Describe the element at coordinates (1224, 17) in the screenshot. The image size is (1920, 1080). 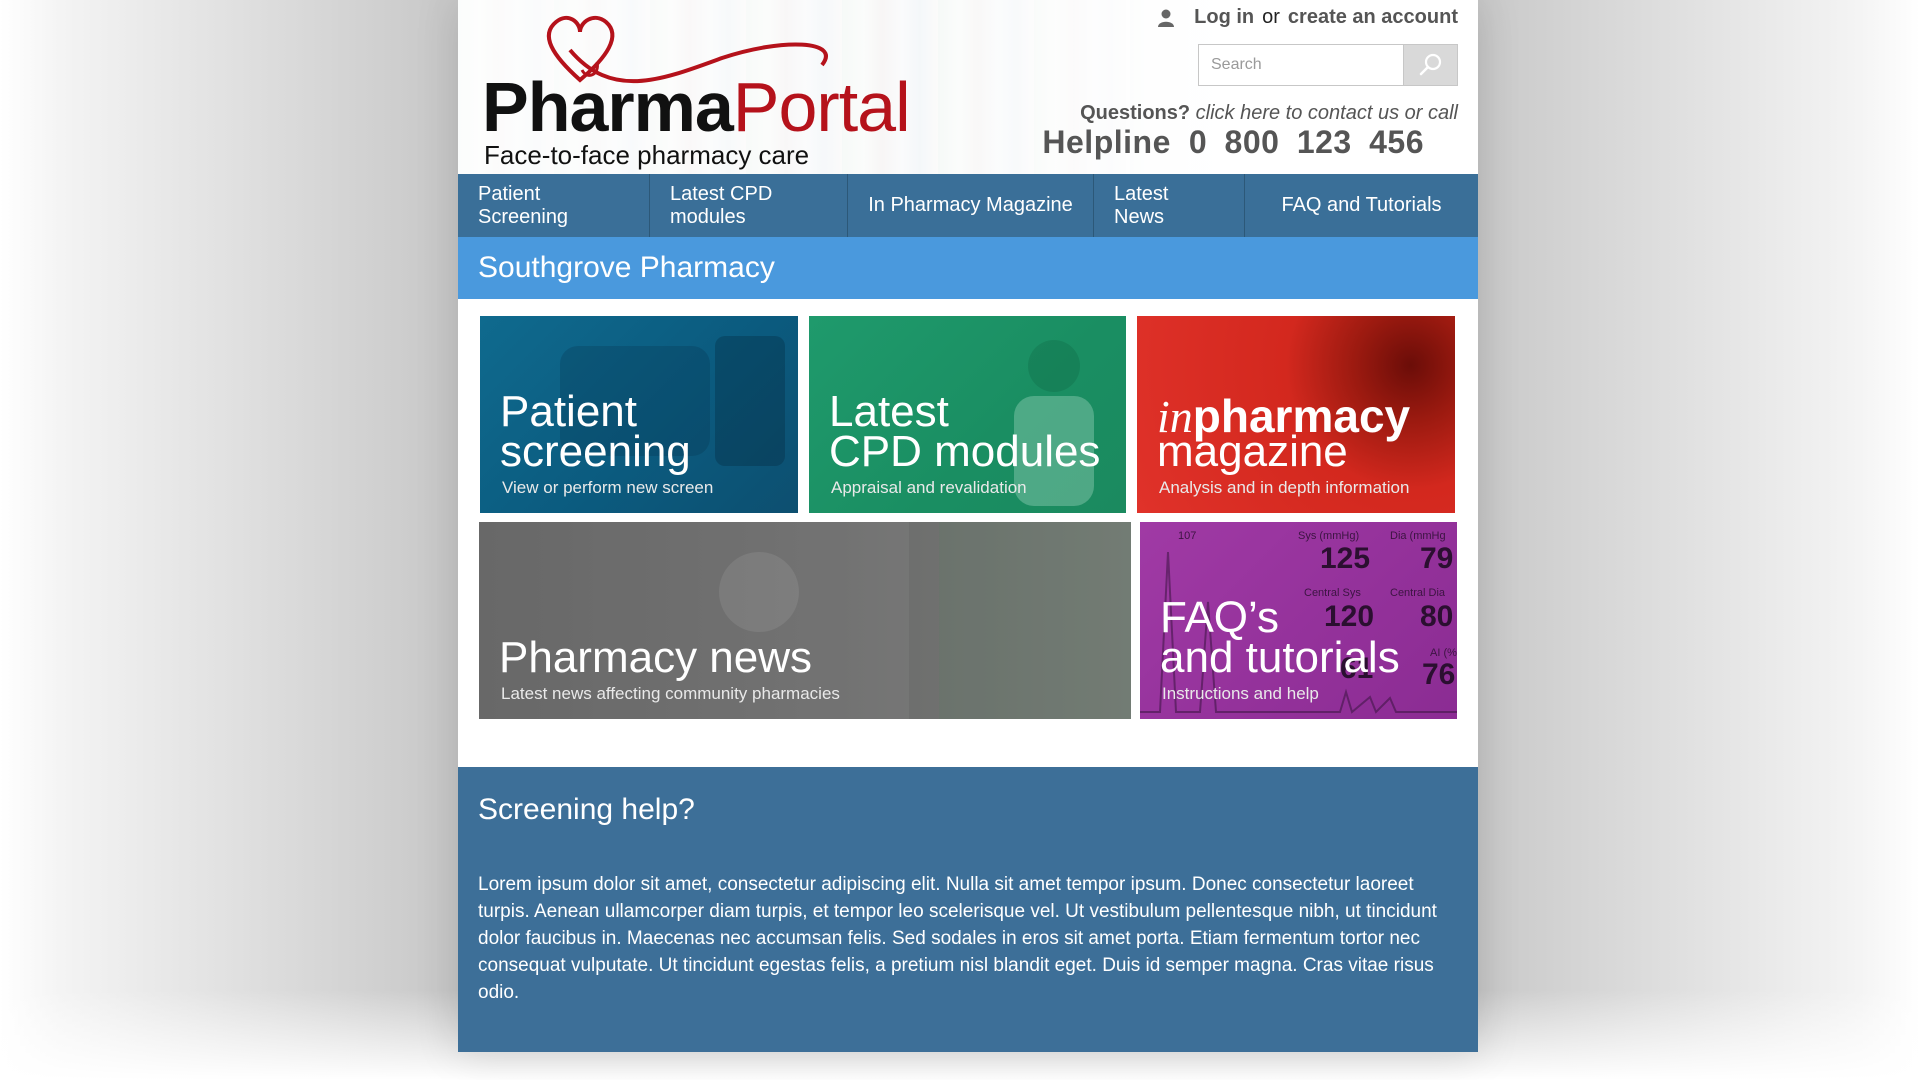
I see `login-link: Log in` at that location.